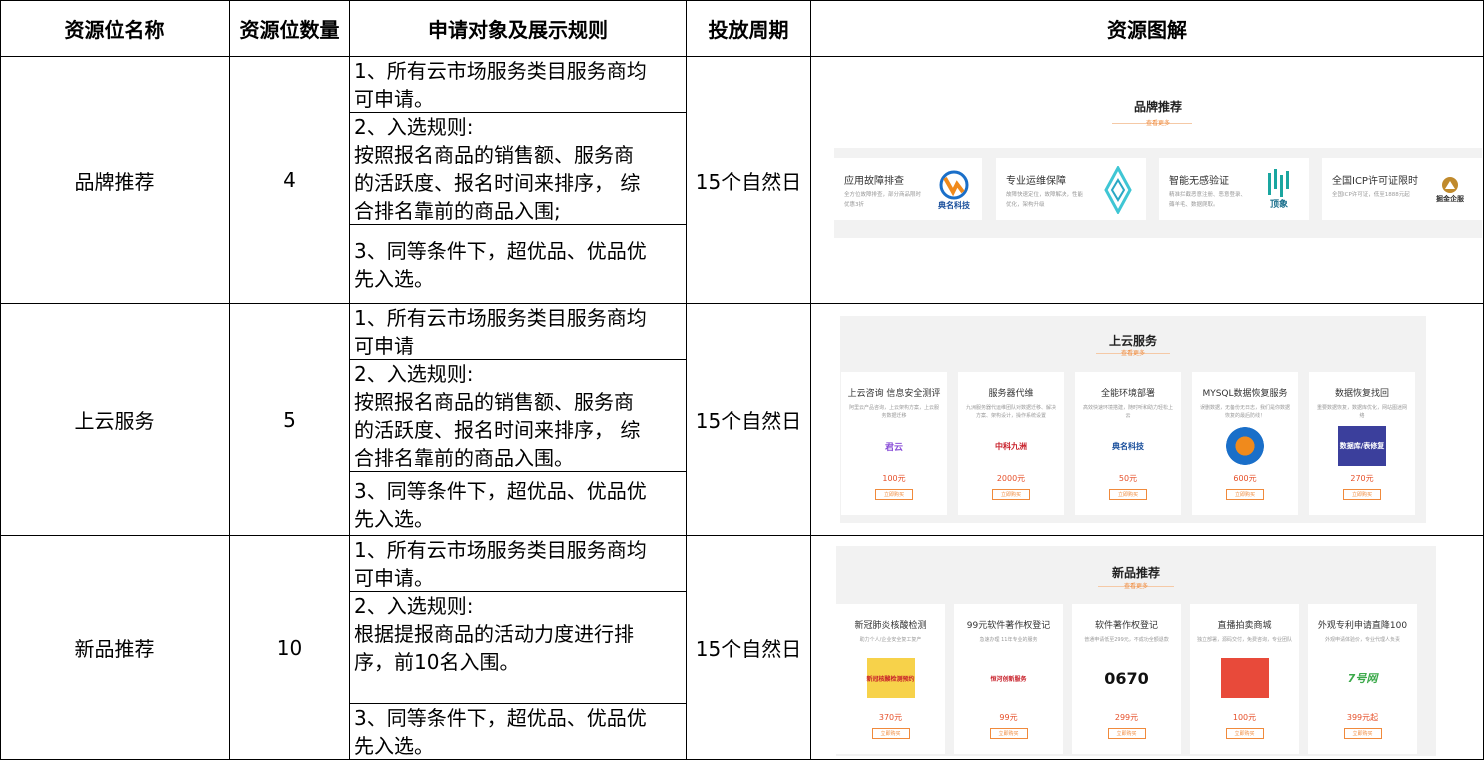  I want to click on brand-card-desc: 全方位故障排查，部分商品限时优惠3折, so click(883, 200).